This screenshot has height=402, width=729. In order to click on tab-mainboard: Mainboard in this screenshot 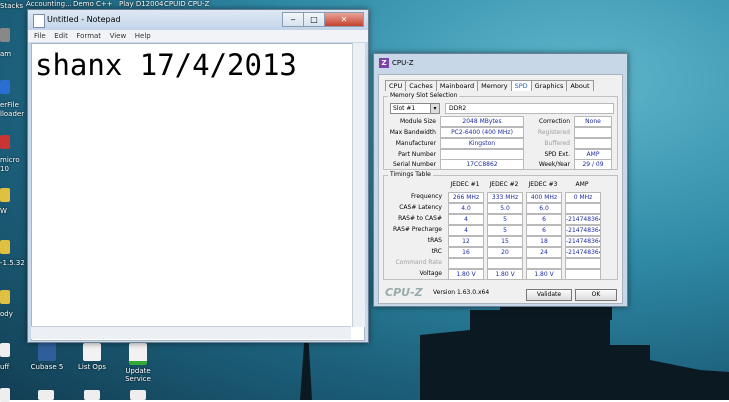, I will do `click(457, 85)`.